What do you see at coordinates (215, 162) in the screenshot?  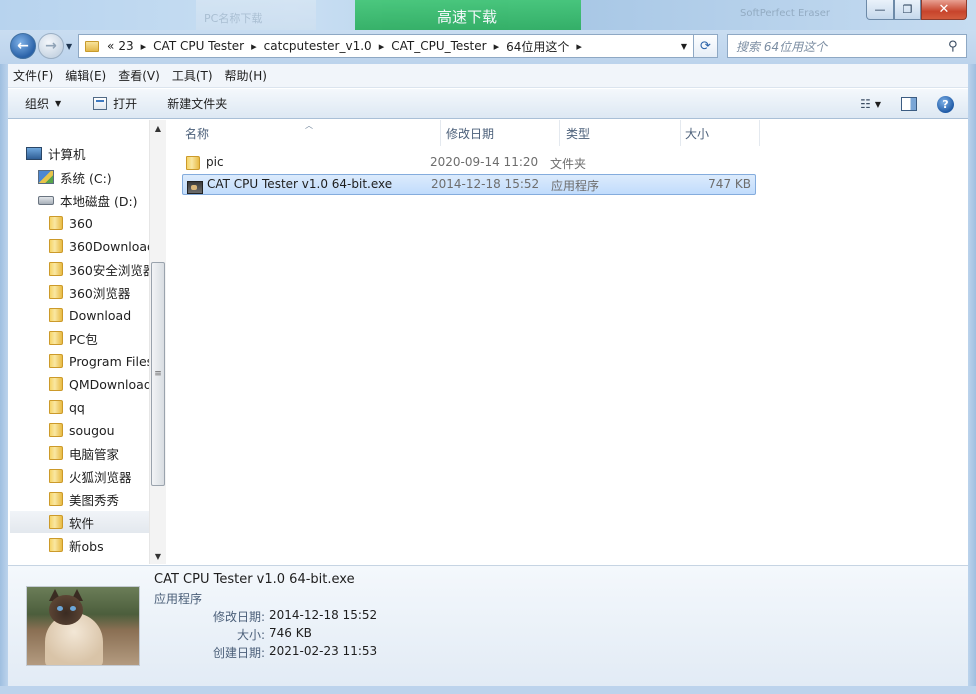 I see `file-name: pic` at bounding box center [215, 162].